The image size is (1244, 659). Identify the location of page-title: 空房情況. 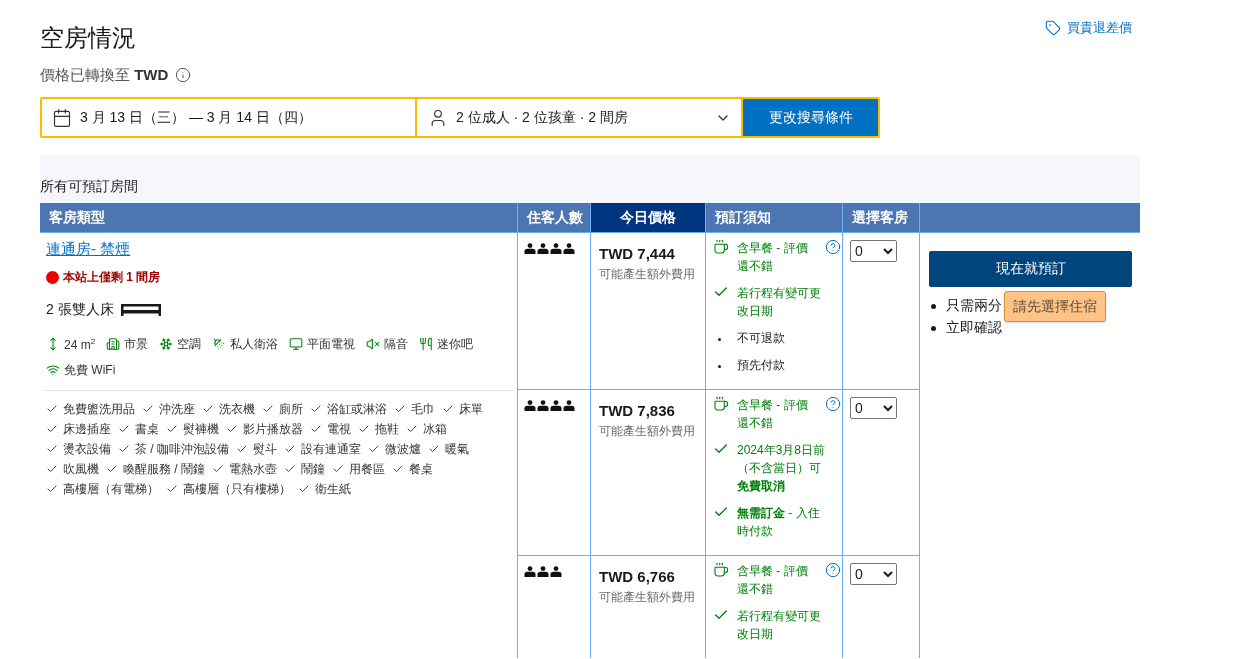
(88, 38).